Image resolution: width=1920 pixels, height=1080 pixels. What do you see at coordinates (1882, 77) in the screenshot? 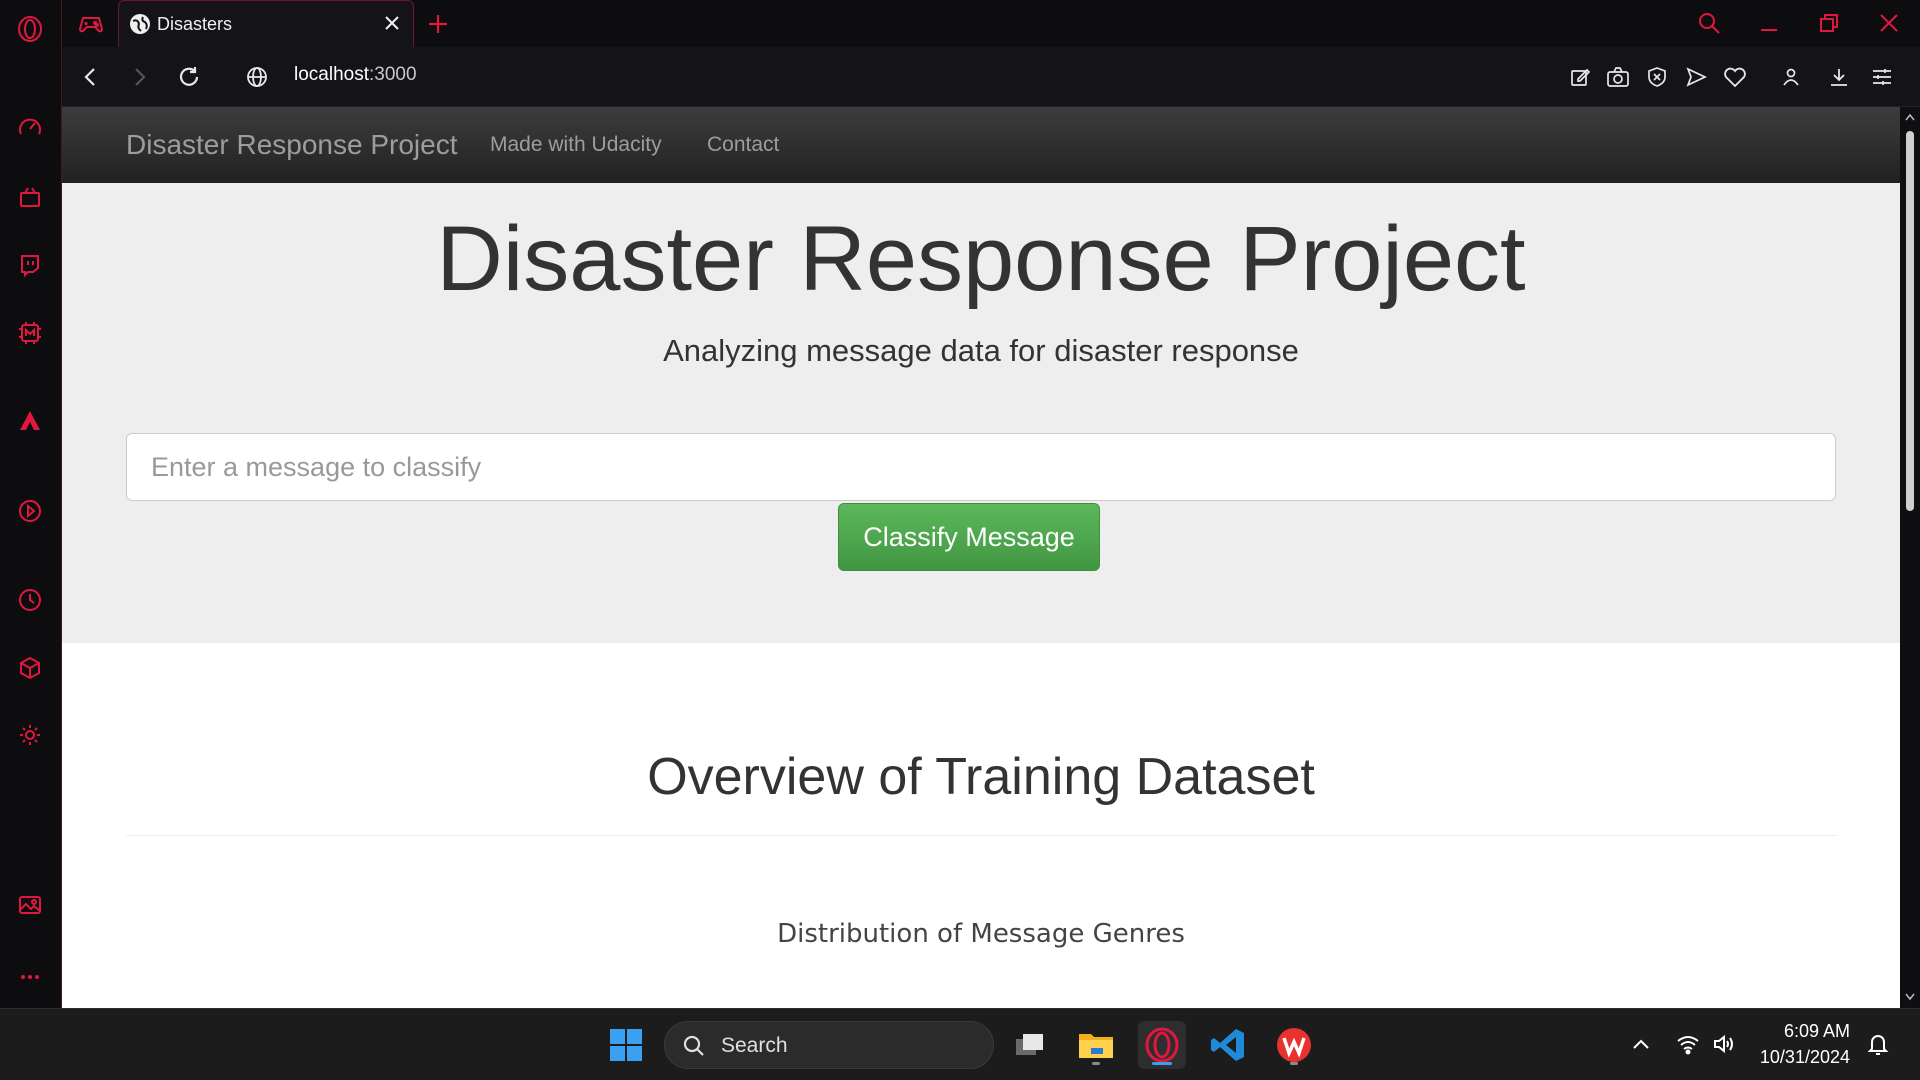
I see `easy-setup-icon` at bounding box center [1882, 77].